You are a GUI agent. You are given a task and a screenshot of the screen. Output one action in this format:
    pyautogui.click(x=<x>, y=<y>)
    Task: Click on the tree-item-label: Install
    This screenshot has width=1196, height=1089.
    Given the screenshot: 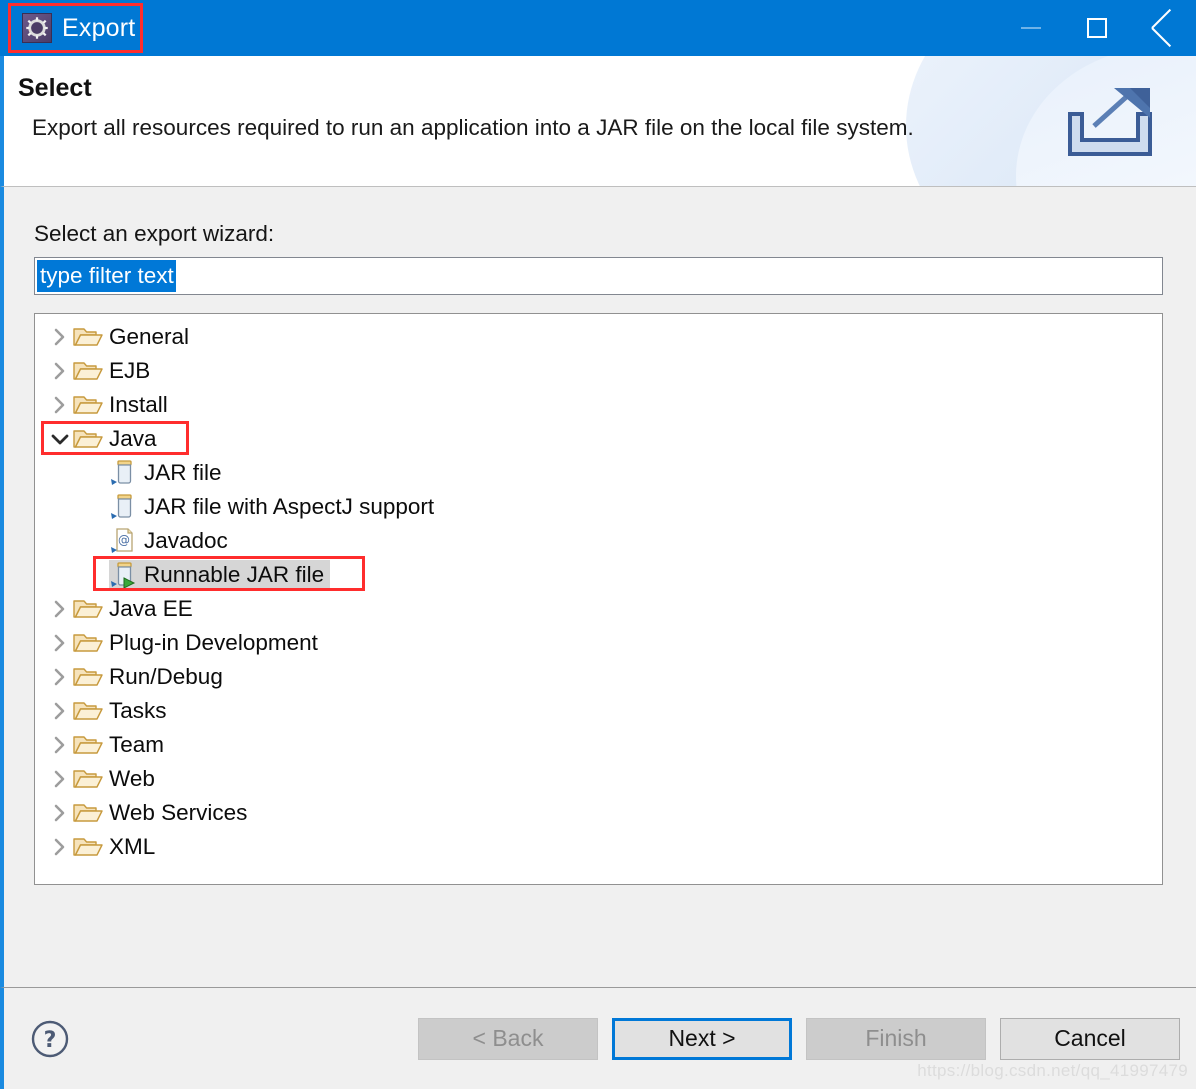 What is the action you would take?
    pyautogui.click(x=138, y=404)
    